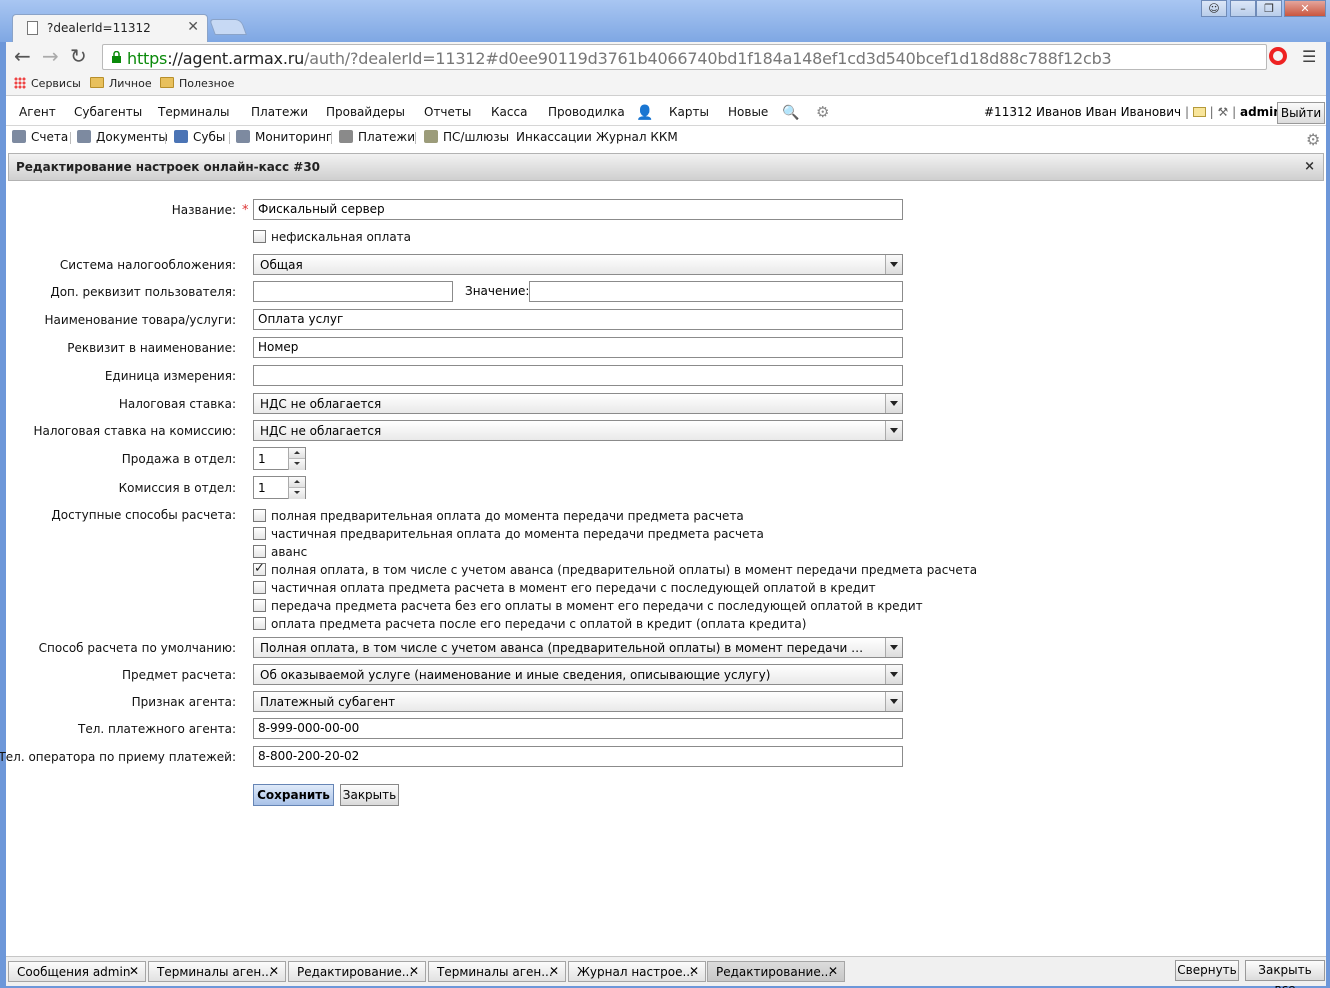  I want to click on menu-new: Новые, so click(748, 112).